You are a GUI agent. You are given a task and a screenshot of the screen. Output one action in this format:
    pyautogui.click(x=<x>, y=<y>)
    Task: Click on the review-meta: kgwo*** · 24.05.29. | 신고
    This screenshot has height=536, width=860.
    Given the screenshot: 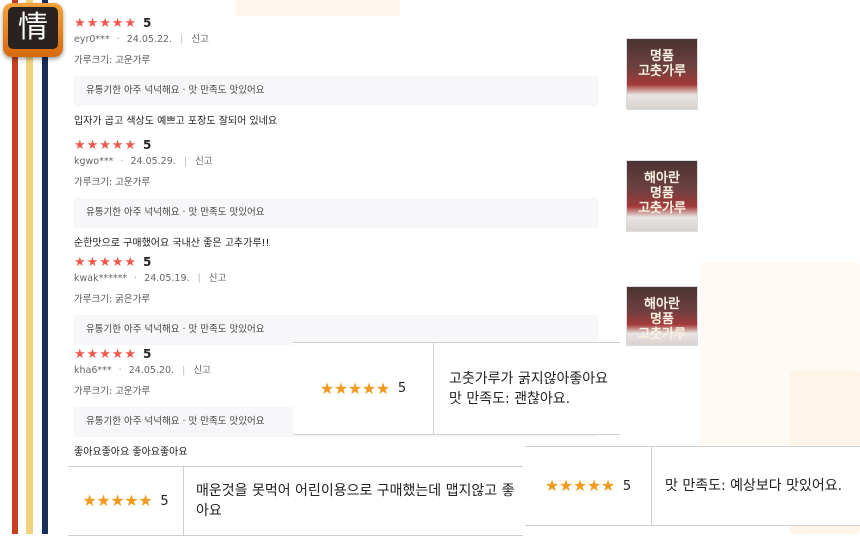 What is the action you would take?
    pyautogui.click(x=336, y=161)
    